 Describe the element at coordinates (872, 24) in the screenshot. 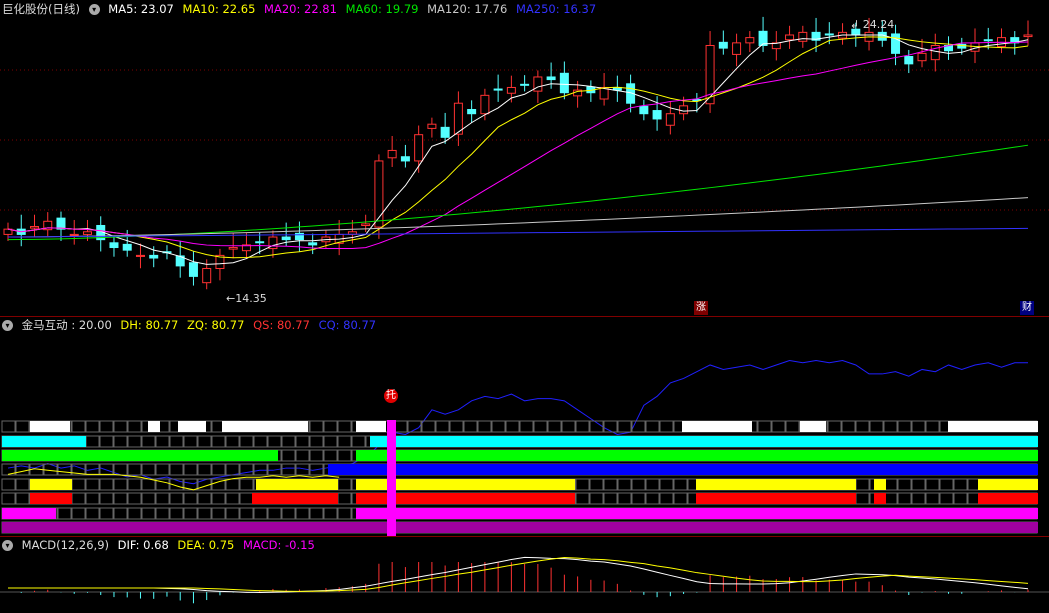

I see `high-price-label: ↲ 24.24` at that location.